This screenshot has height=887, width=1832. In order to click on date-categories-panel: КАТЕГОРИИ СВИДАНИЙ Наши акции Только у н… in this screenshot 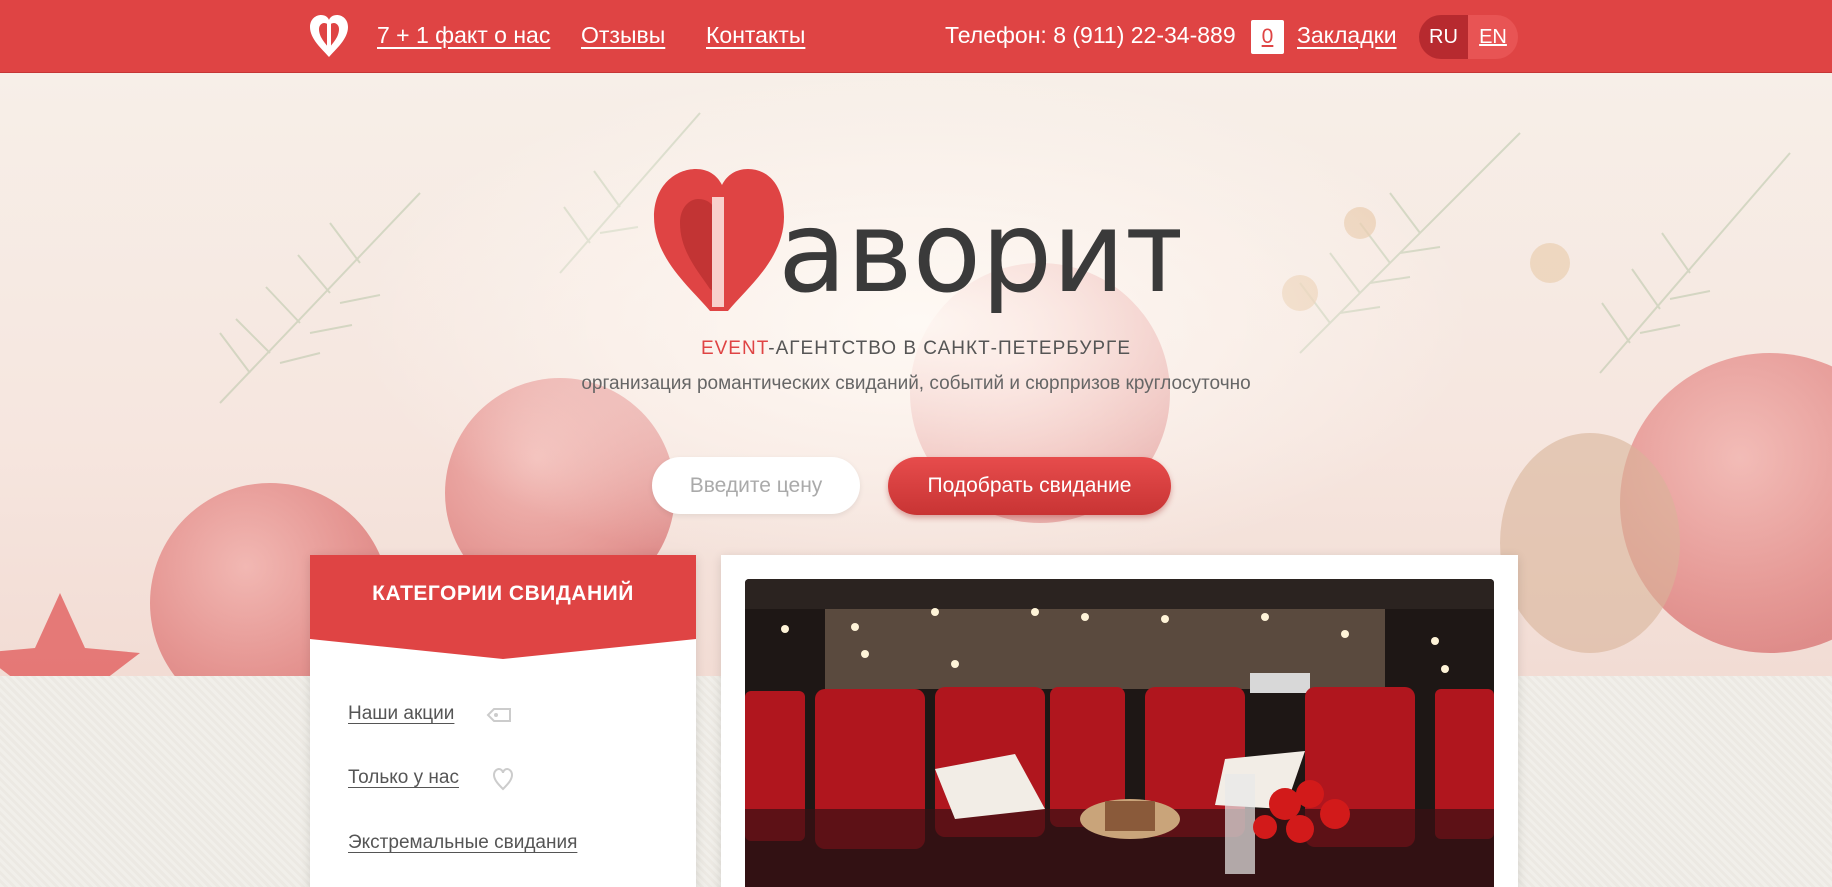, I will do `click(503, 721)`.